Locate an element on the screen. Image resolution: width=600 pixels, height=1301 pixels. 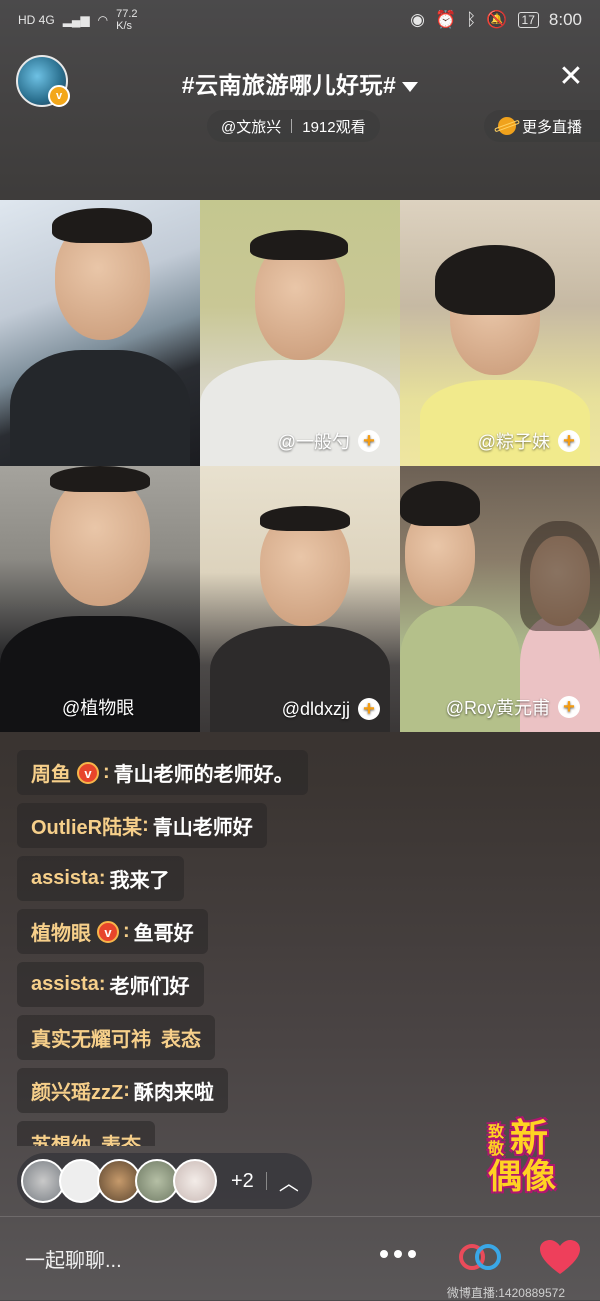
chat-text: 老师们好 is located at coordinates (149, 987).